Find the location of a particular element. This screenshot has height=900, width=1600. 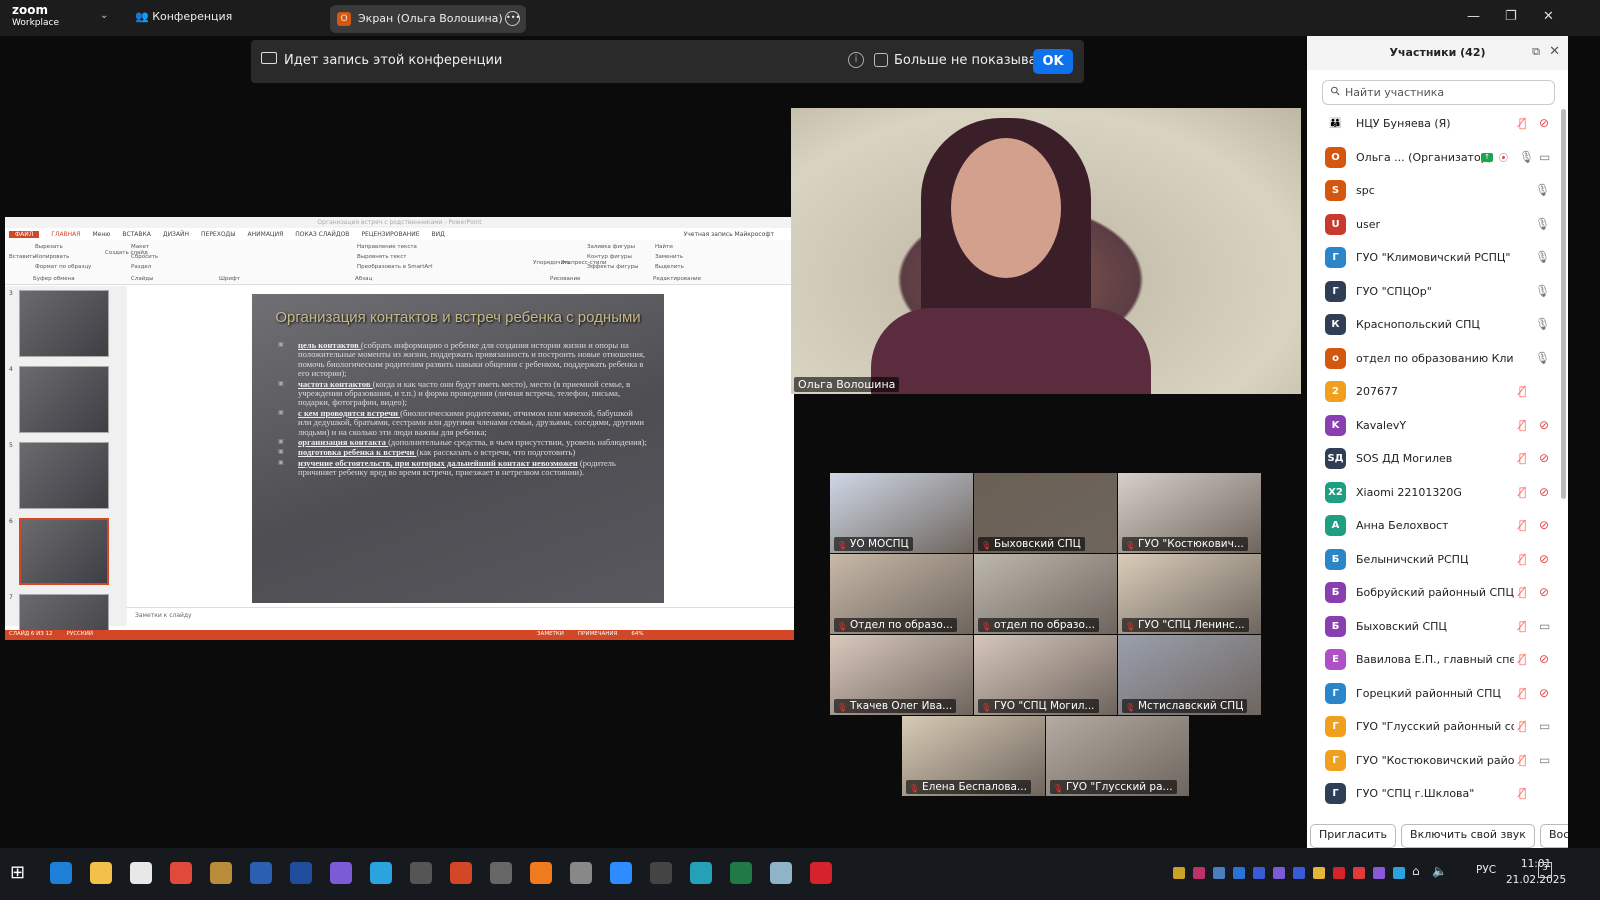

store-icon is located at coordinates (141, 873).